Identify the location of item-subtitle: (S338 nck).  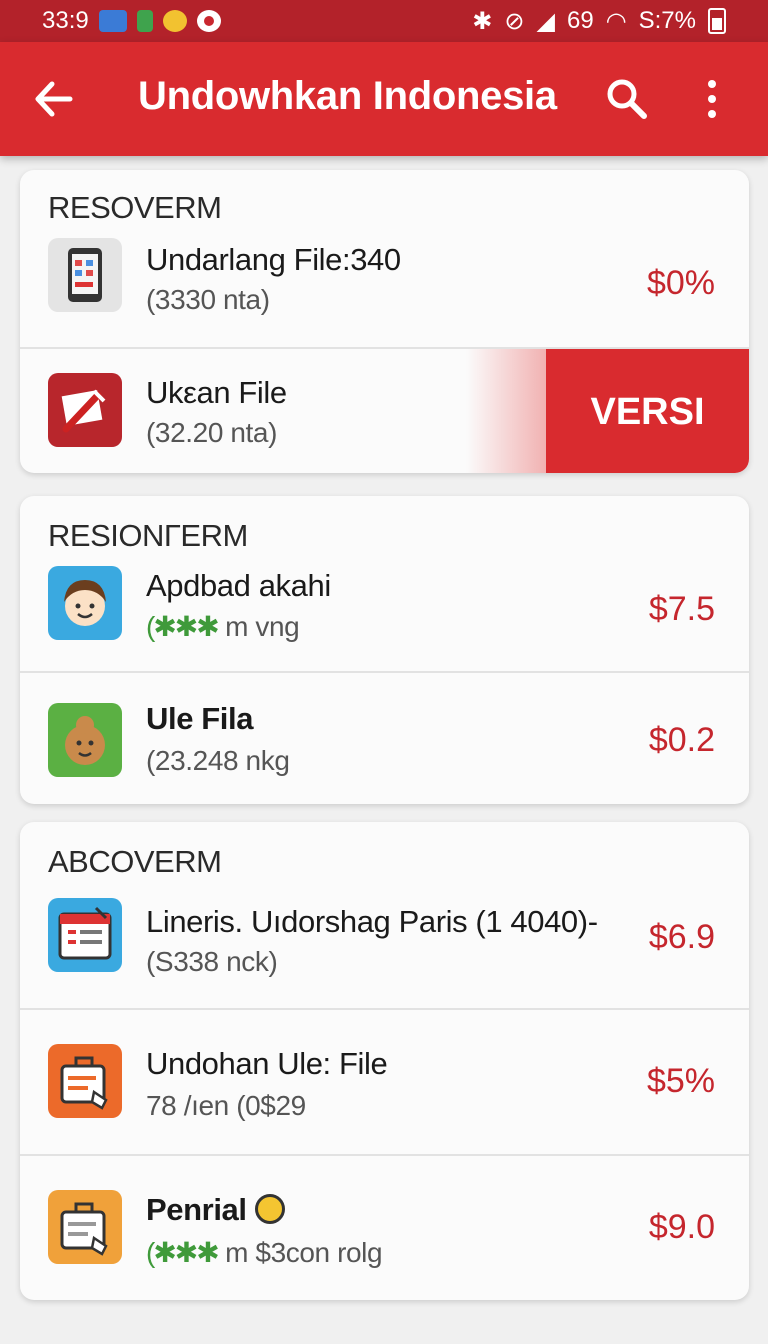
(212, 961).